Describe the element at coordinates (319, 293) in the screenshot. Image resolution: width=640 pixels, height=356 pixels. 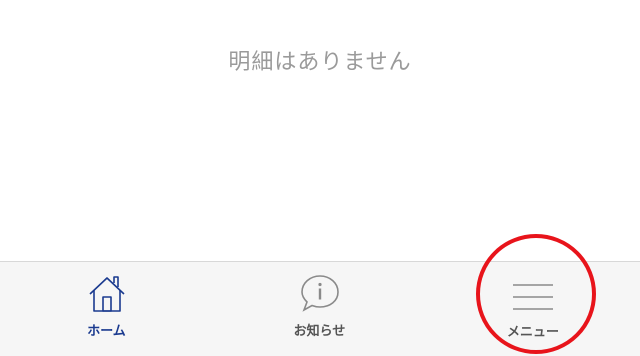
I see `info-bubble-icon` at that location.